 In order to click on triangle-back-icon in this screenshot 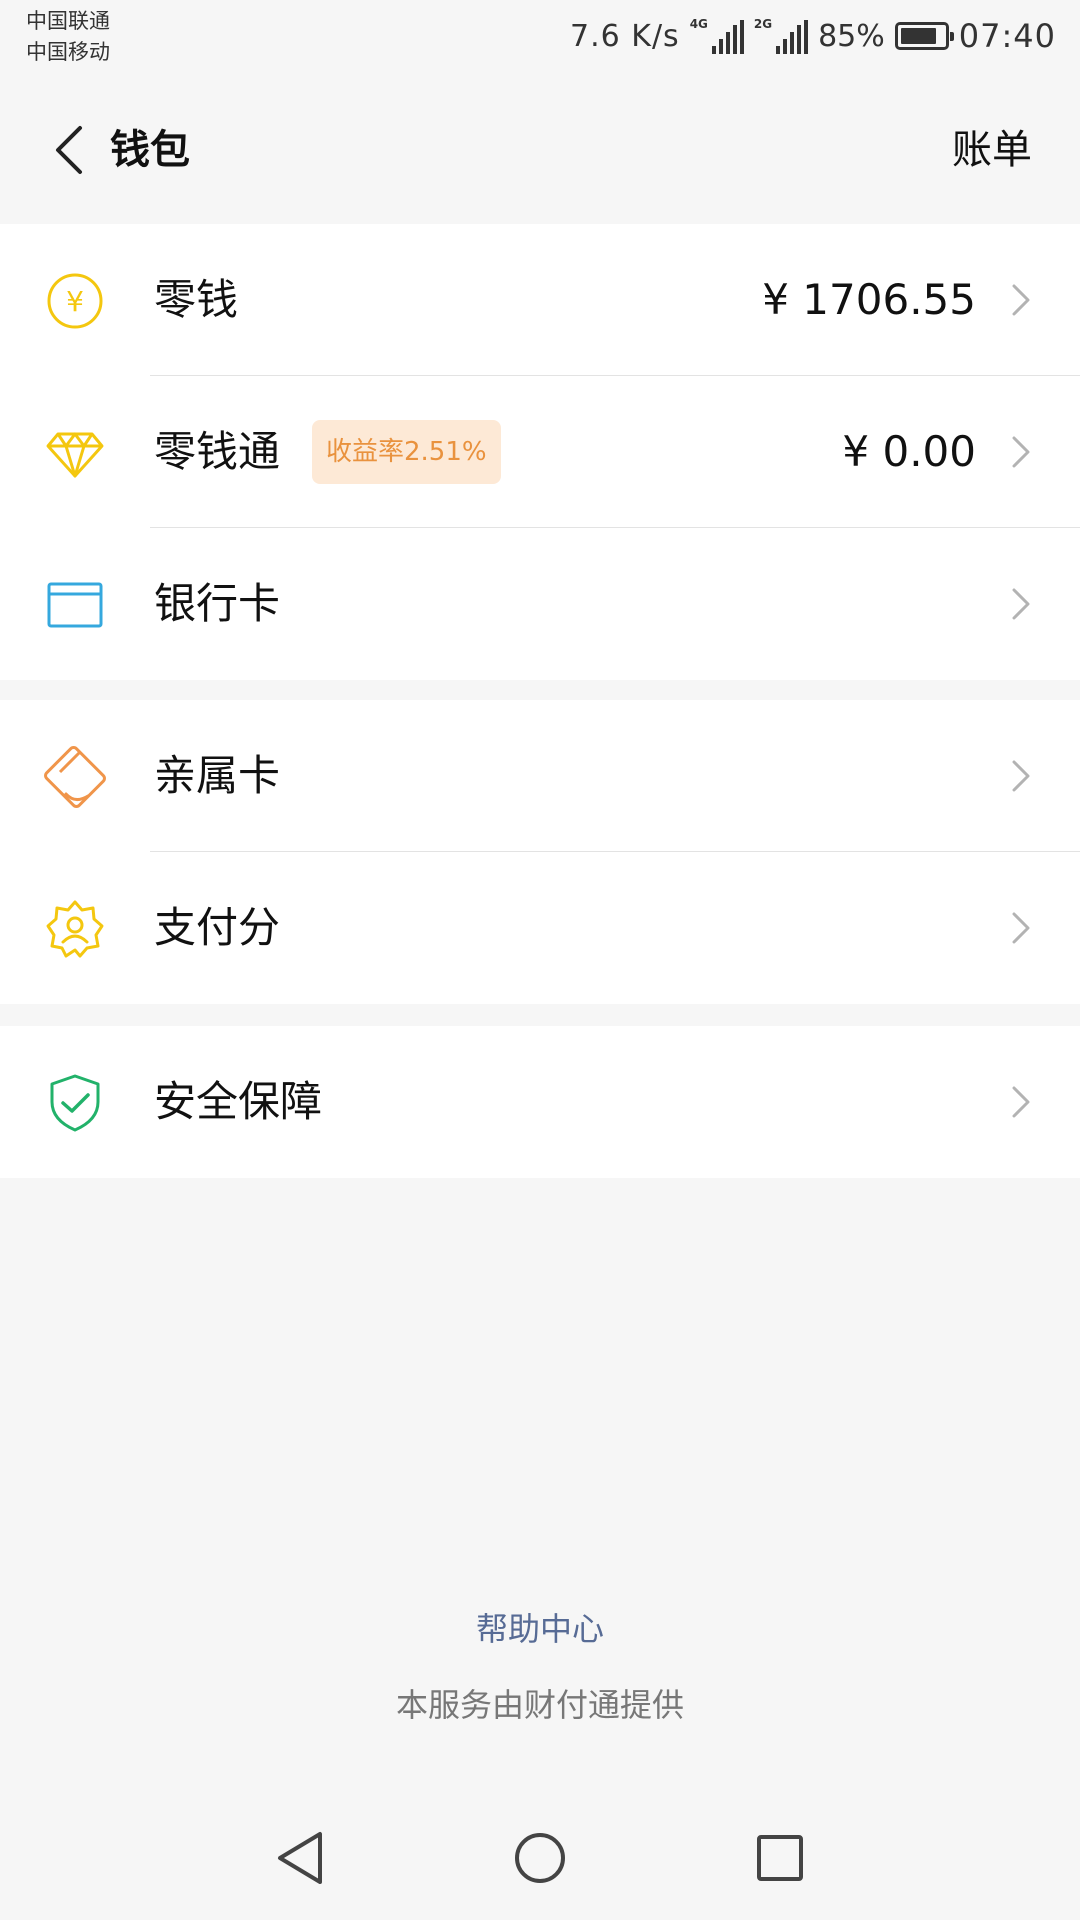, I will do `click(300, 1858)`.